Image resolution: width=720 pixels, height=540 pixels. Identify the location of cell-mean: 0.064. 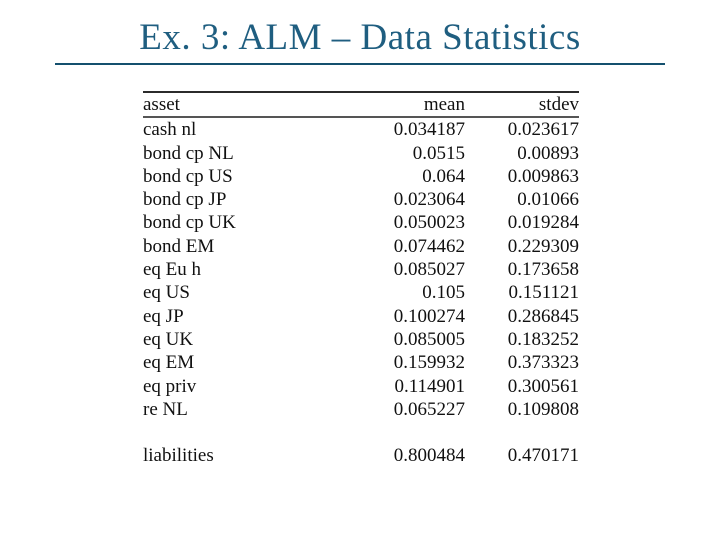
(443, 176).